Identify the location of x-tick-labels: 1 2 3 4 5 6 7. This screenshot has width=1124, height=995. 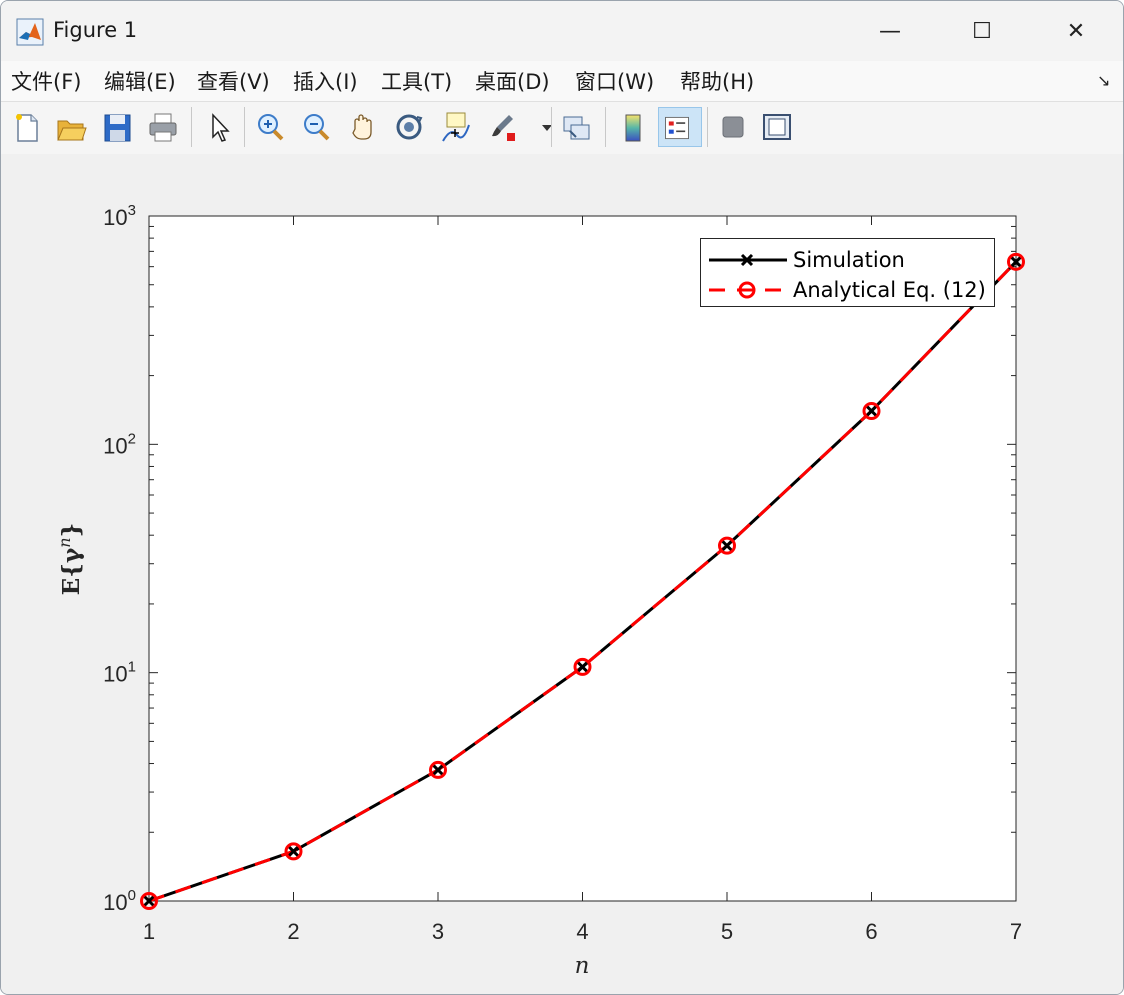
(582, 931).